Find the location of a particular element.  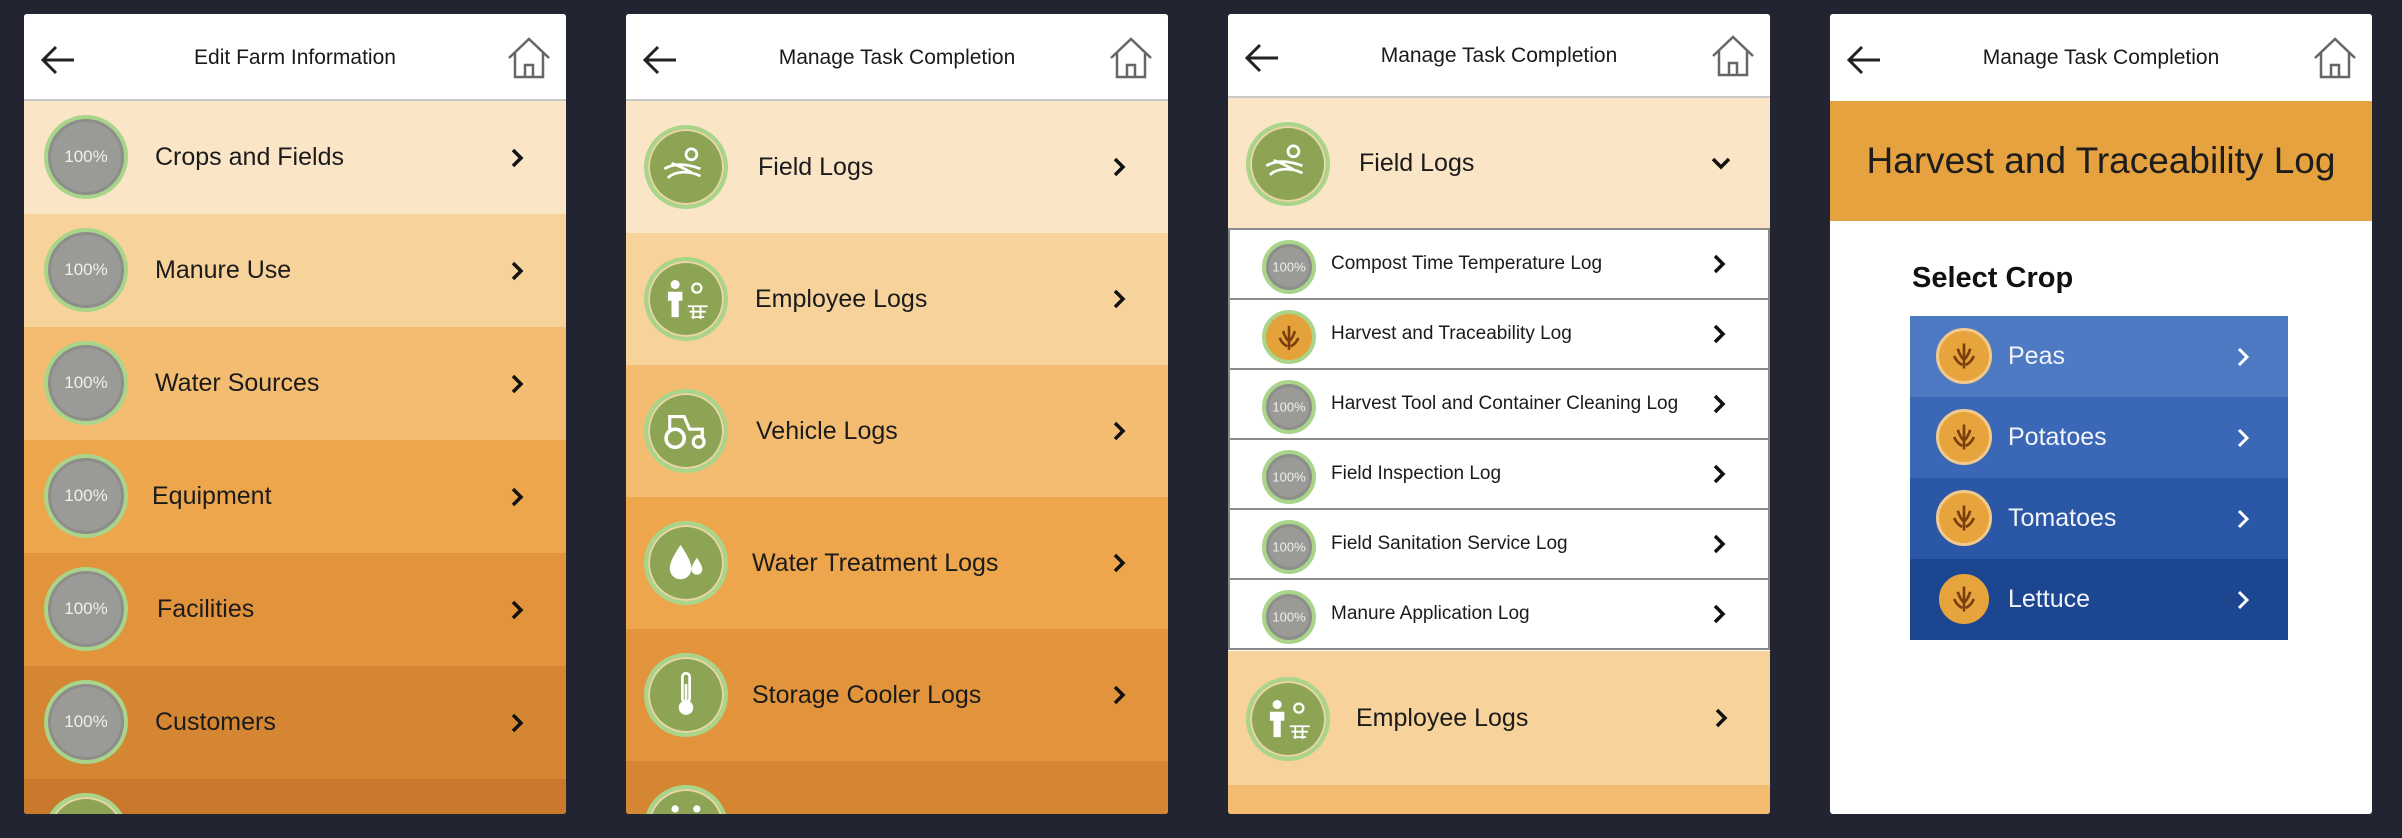

list-item-label: Crops and Fields is located at coordinates (249, 157).